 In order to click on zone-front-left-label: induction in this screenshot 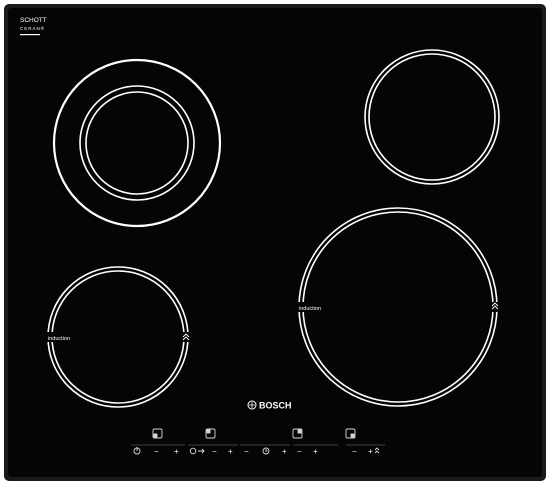, I will do `click(59, 339)`.